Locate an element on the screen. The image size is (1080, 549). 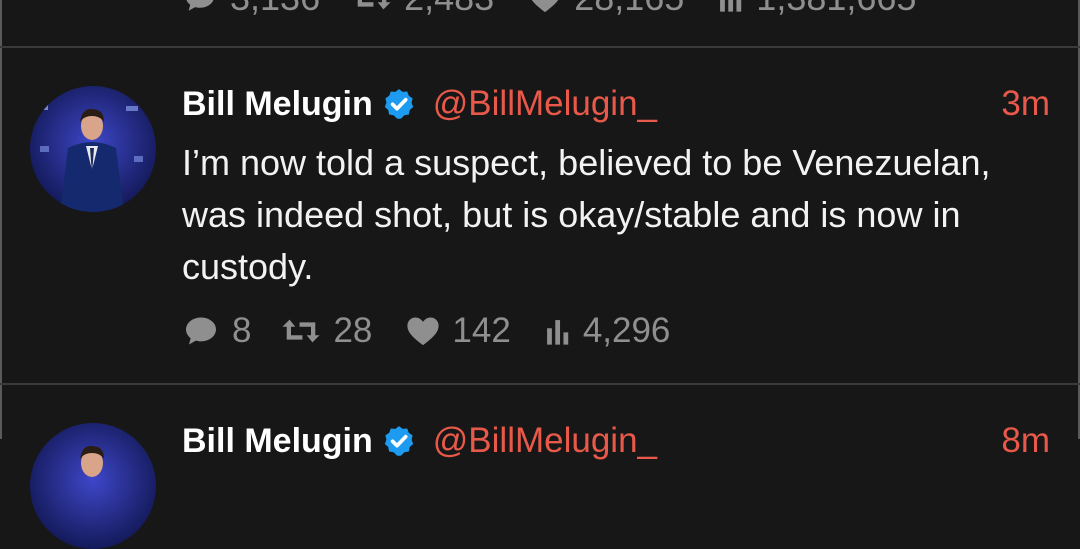
views-action: 4,296 is located at coordinates (608, 331).